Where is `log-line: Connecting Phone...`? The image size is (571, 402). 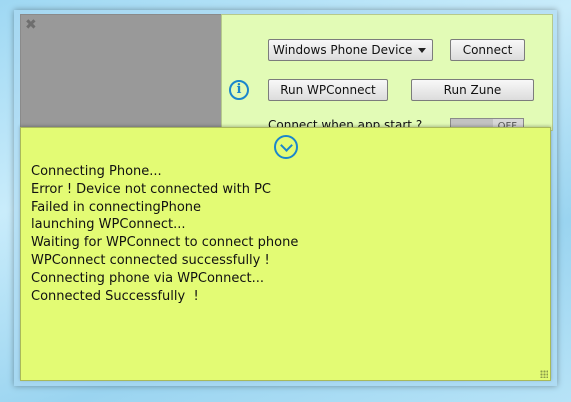
log-line: Connecting Phone... is located at coordinates (96, 171).